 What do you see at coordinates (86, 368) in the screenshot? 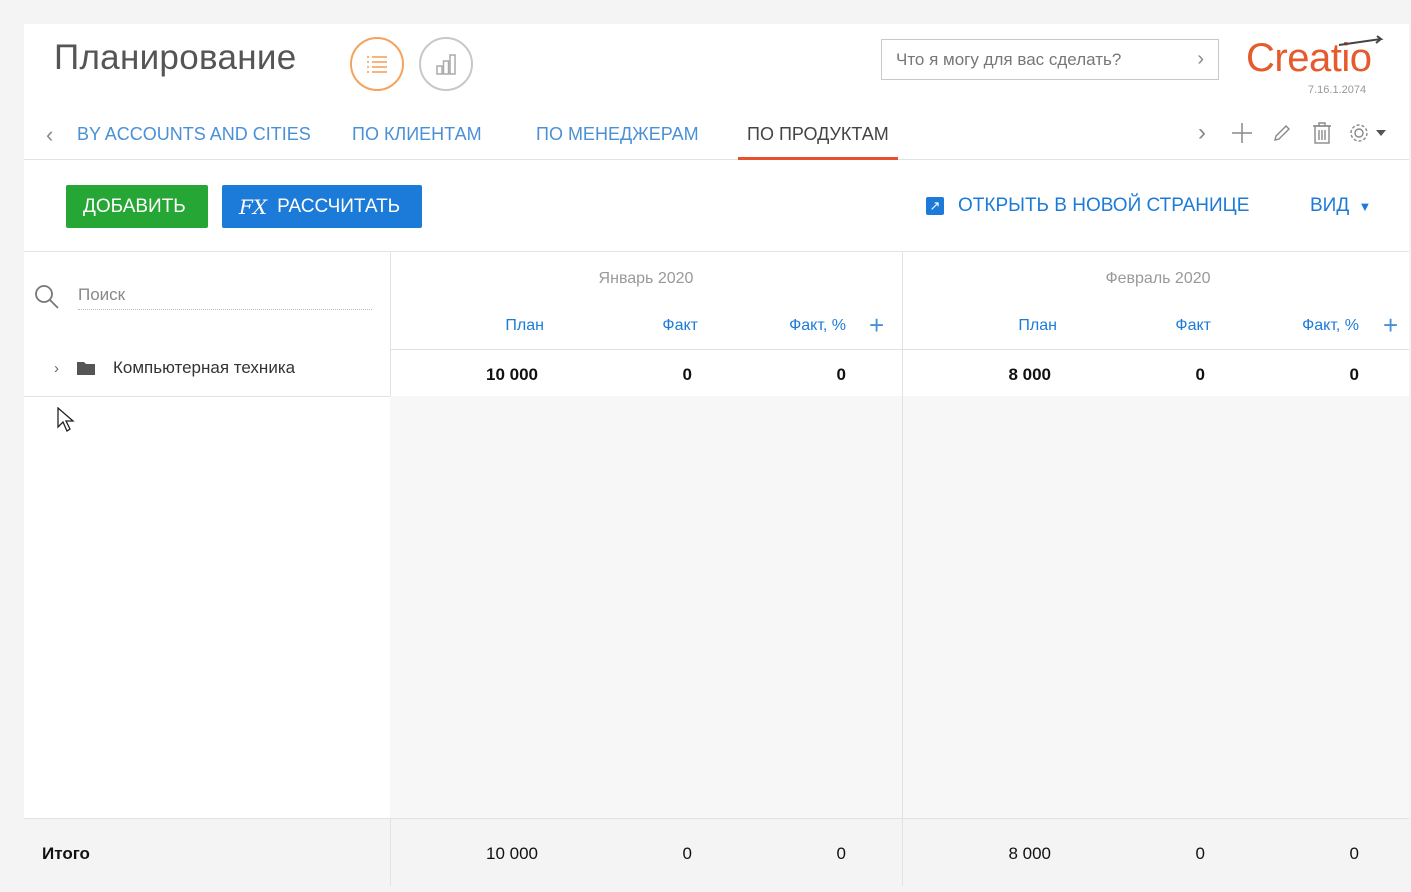
I see `folder-icon` at bounding box center [86, 368].